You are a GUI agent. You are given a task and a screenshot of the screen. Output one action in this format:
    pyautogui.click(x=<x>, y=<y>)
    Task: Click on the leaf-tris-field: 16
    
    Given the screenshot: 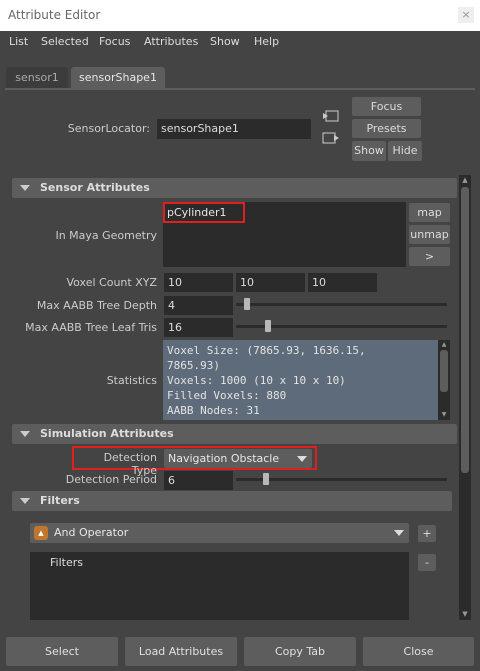 What is the action you would take?
    pyautogui.click(x=198, y=327)
    